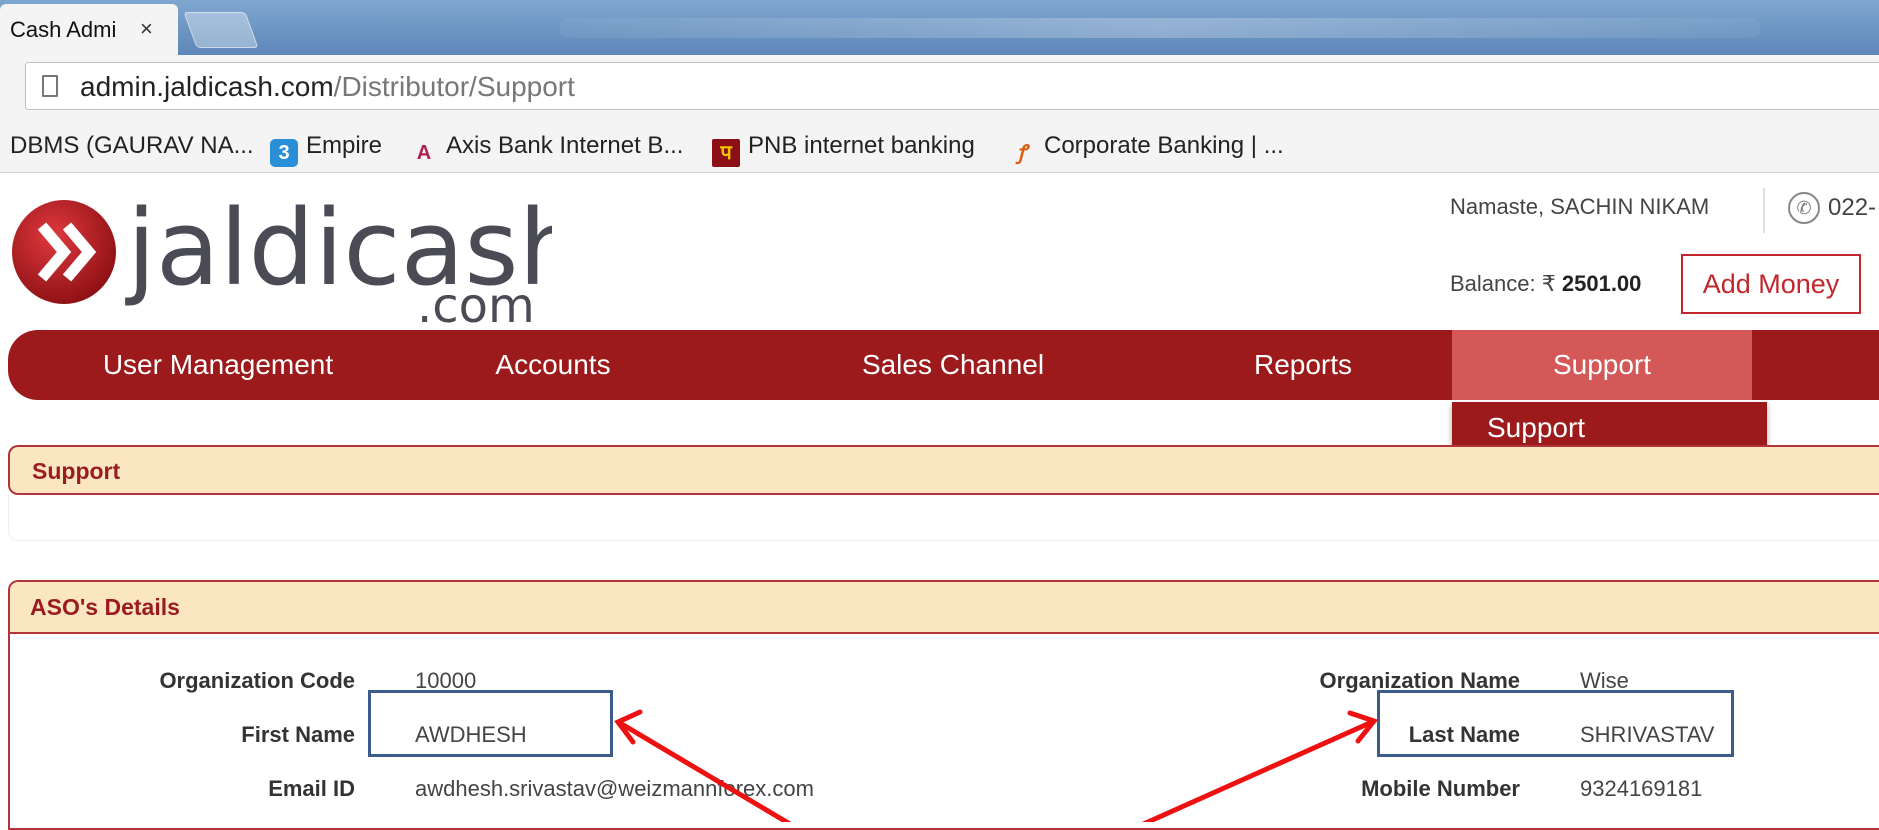 This screenshot has width=1879, height=830. What do you see at coordinates (943, 470) in the screenshot?
I see `support-panel-header: Support` at bounding box center [943, 470].